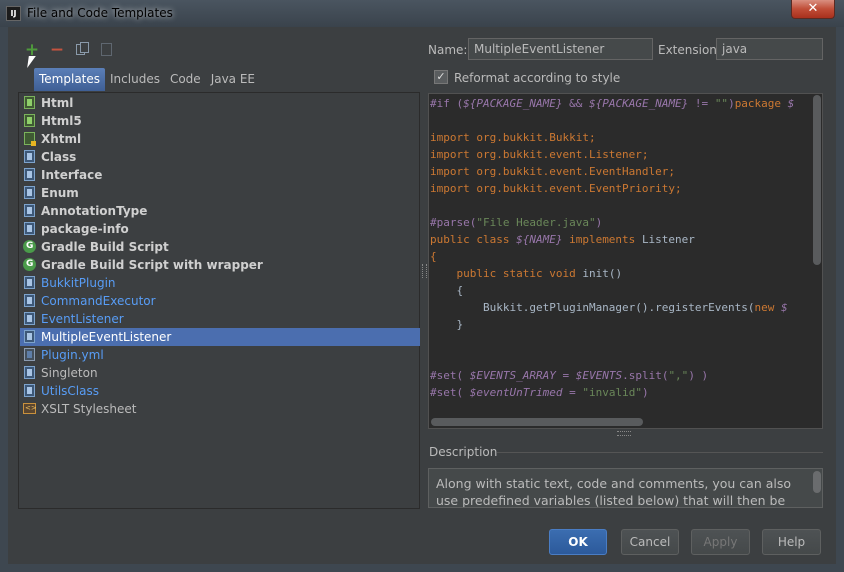 The image size is (844, 572). What do you see at coordinates (220, 121) in the screenshot?
I see `template-item: Html5` at bounding box center [220, 121].